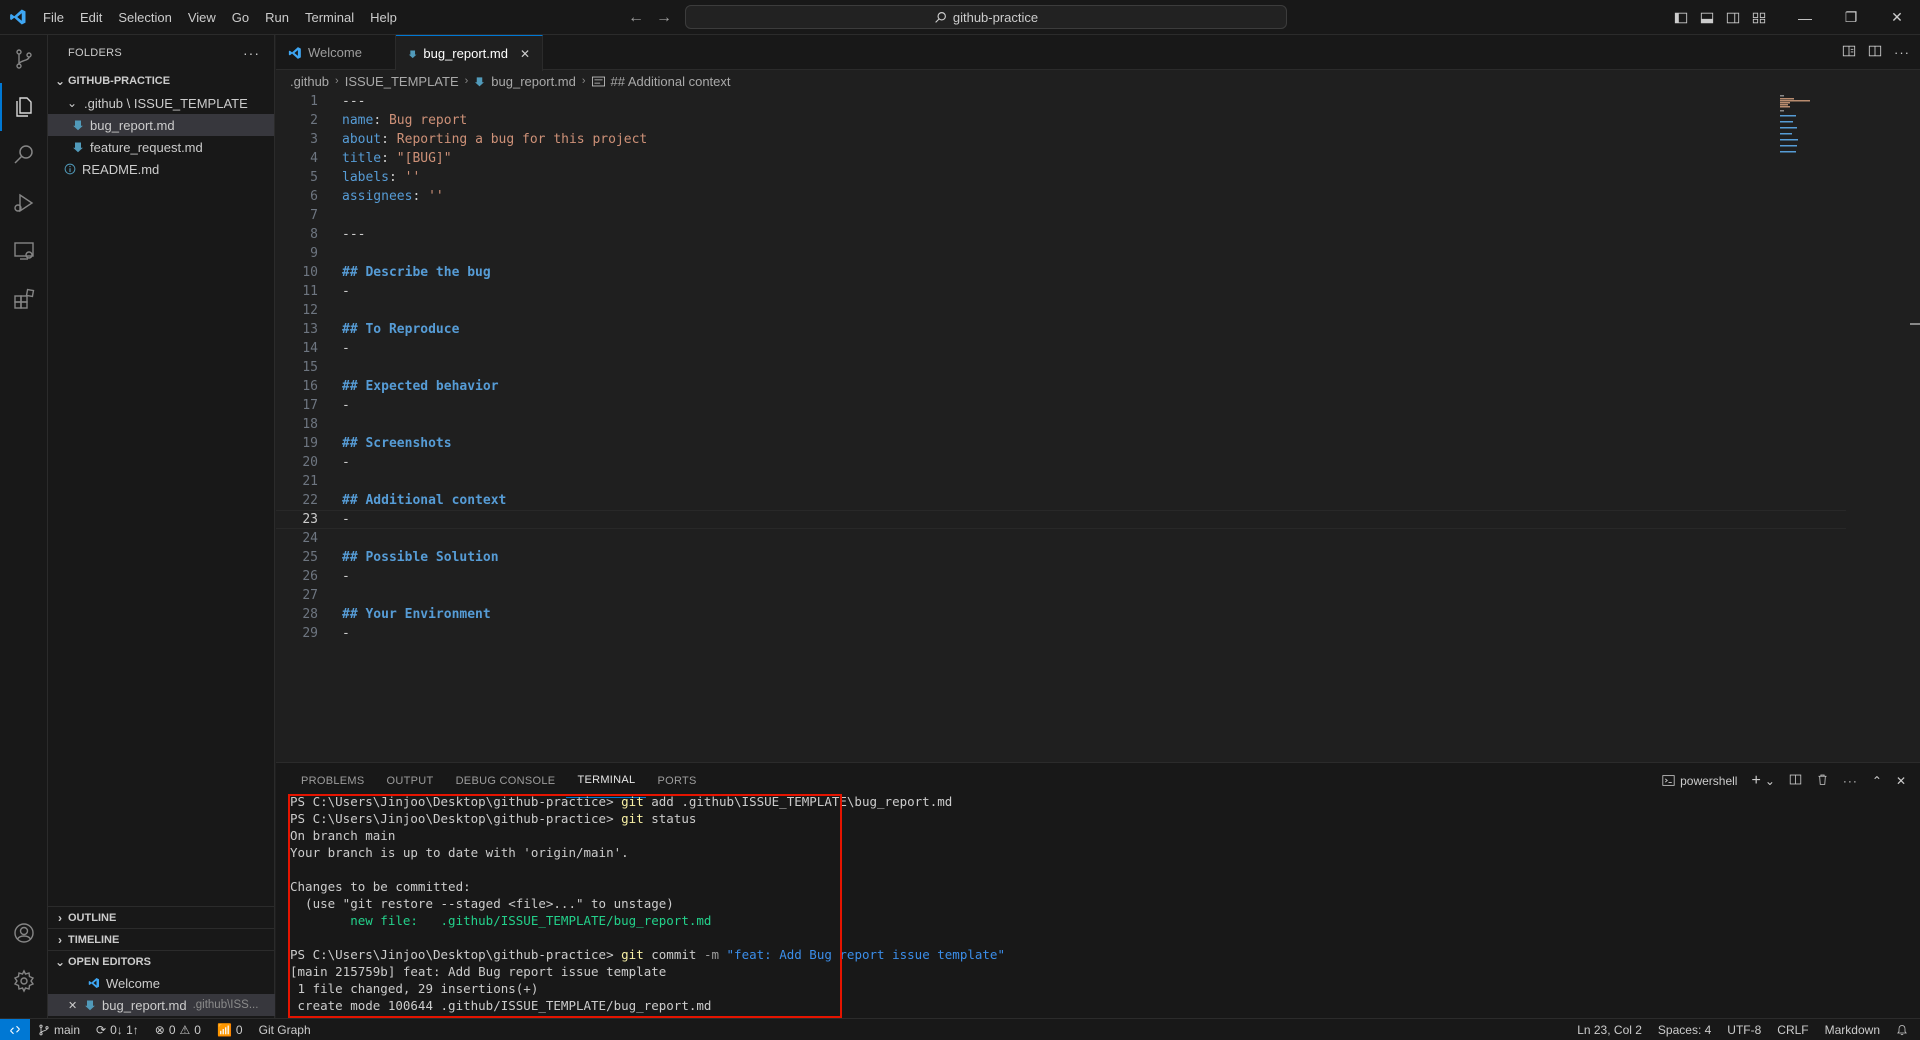 Image resolution: width=1920 pixels, height=1040 pixels. What do you see at coordinates (1901, 781) in the screenshot?
I see `close-panel-icon: ✕` at bounding box center [1901, 781].